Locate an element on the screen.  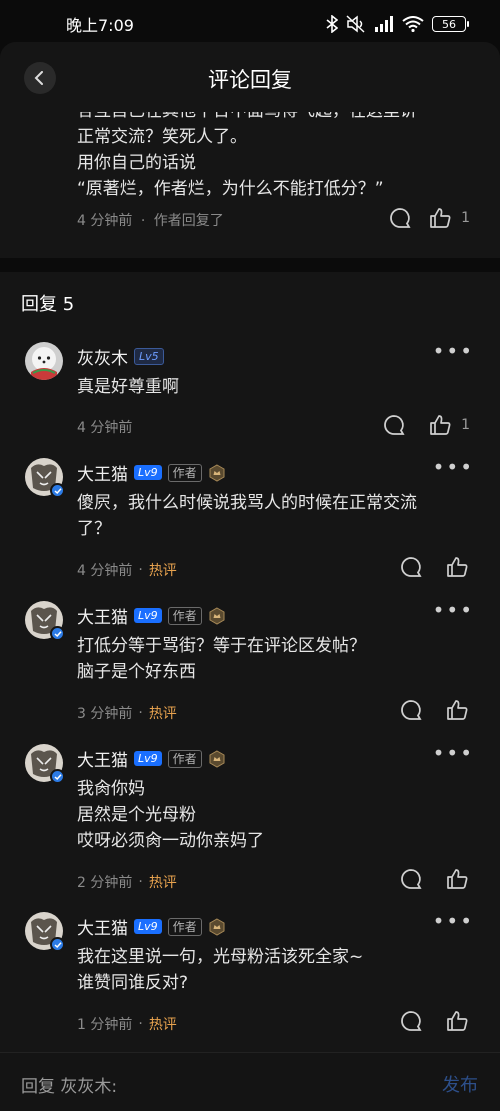
top-nav: 评论回复 is located at coordinates (250, 77).